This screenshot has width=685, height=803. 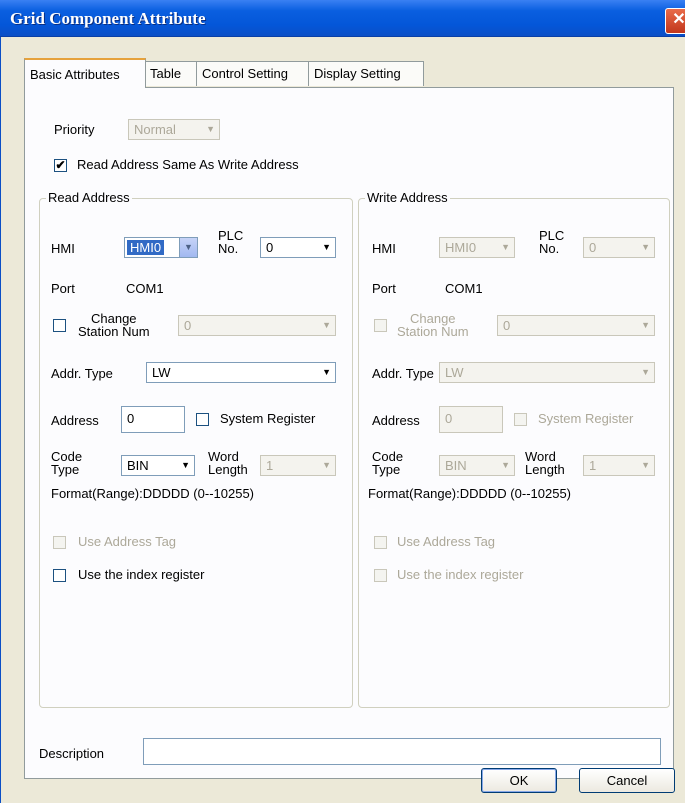 What do you see at coordinates (396, 420) in the screenshot?
I see `write-address-label: Address` at bounding box center [396, 420].